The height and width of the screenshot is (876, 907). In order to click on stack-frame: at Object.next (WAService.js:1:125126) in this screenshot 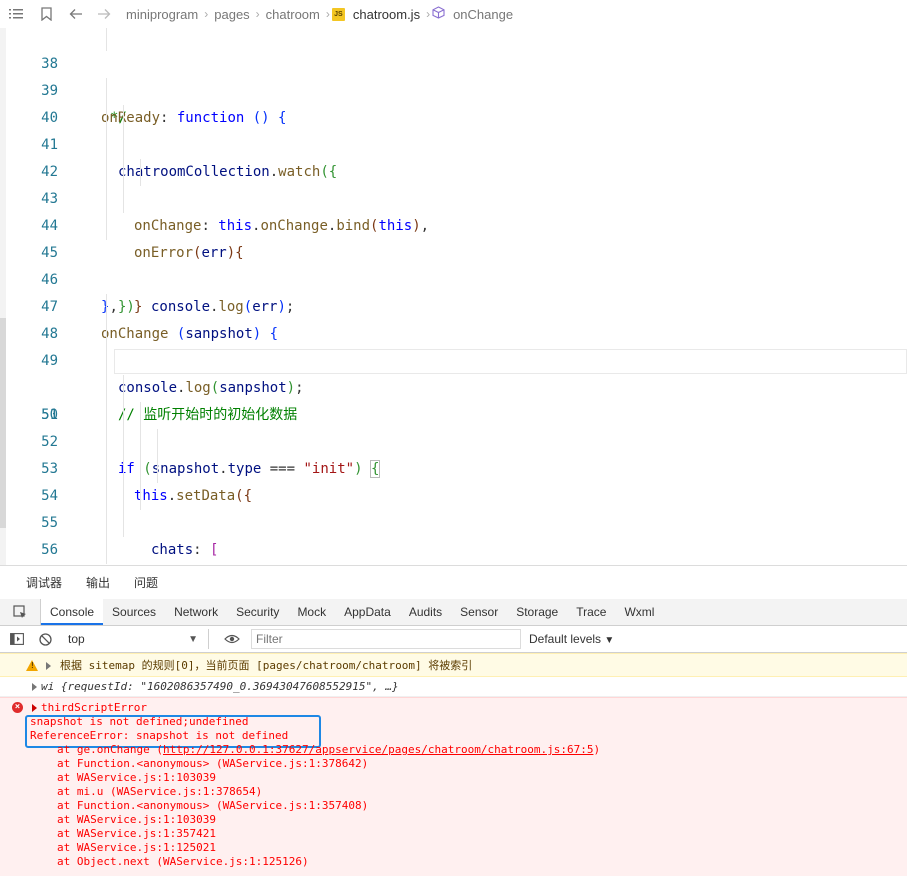, I will do `click(183, 862)`.